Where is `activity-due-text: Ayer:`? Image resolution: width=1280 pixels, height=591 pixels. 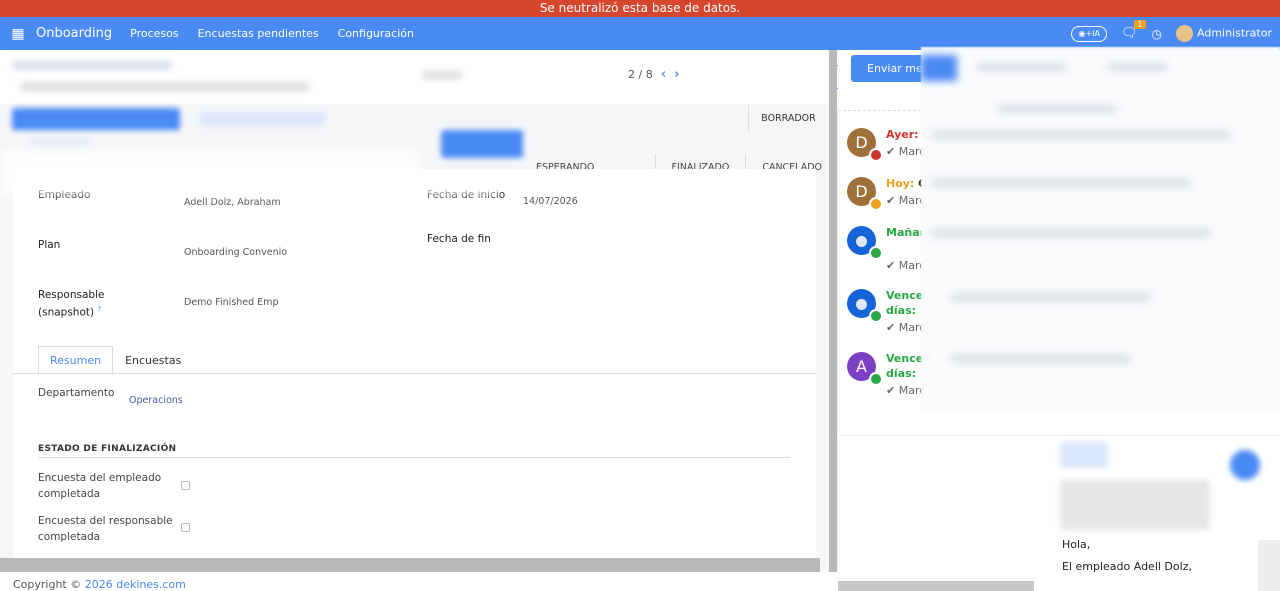
activity-due-text: Ayer: is located at coordinates (902, 134).